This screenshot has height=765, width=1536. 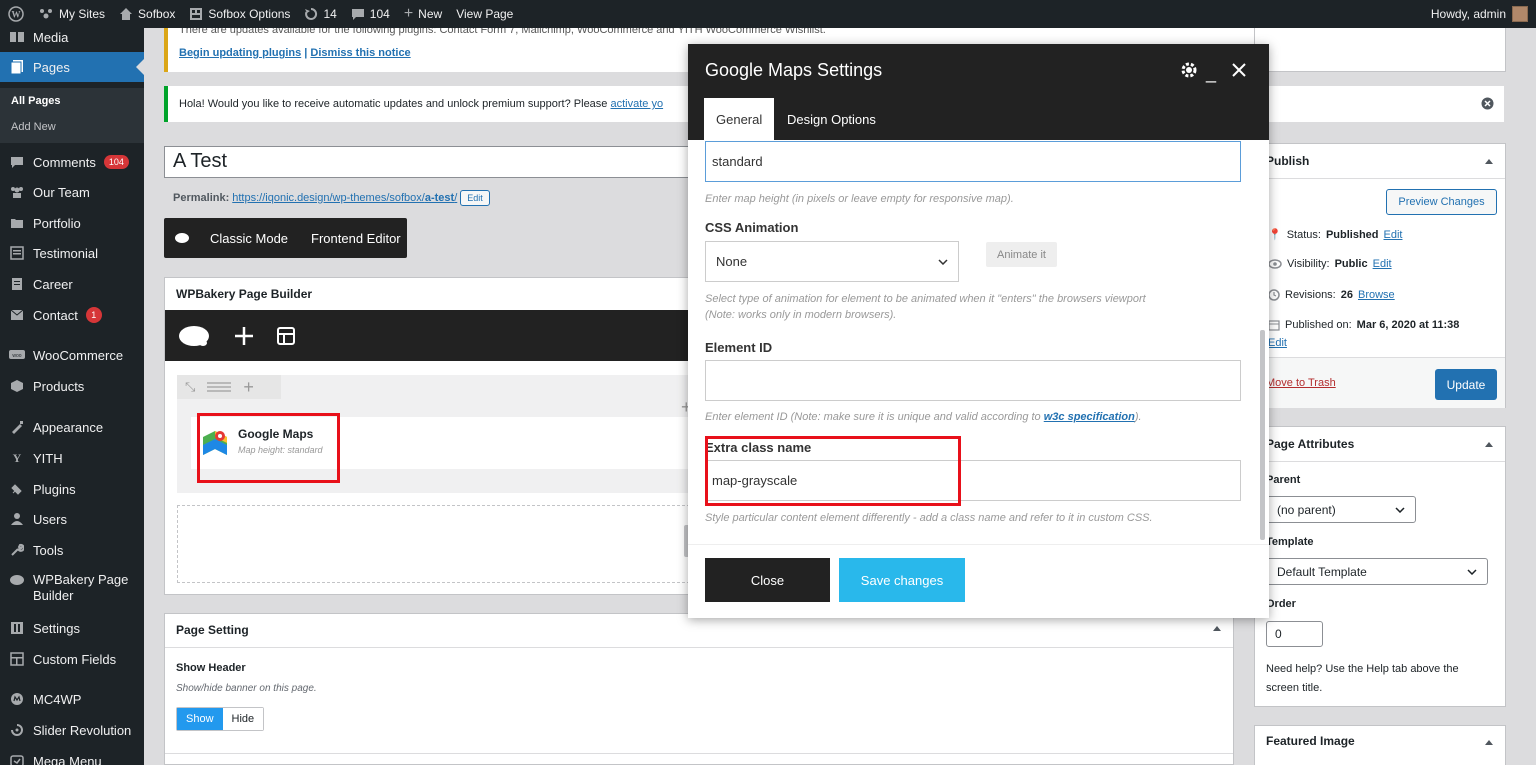 What do you see at coordinates (767, 580) in the screenshot?
I see `close-button: Close` at bounding box center [767, 580].